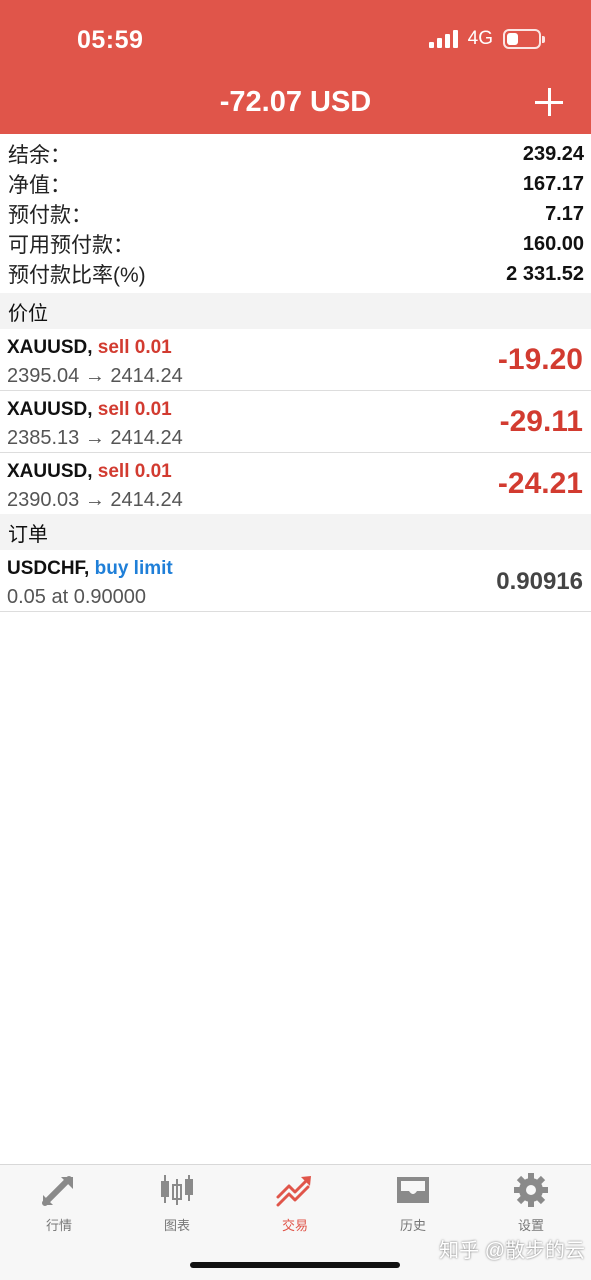 This screenshot has width=591, height=1280. I want to click on summary-label: 可用预付款：, so click(71, 245).